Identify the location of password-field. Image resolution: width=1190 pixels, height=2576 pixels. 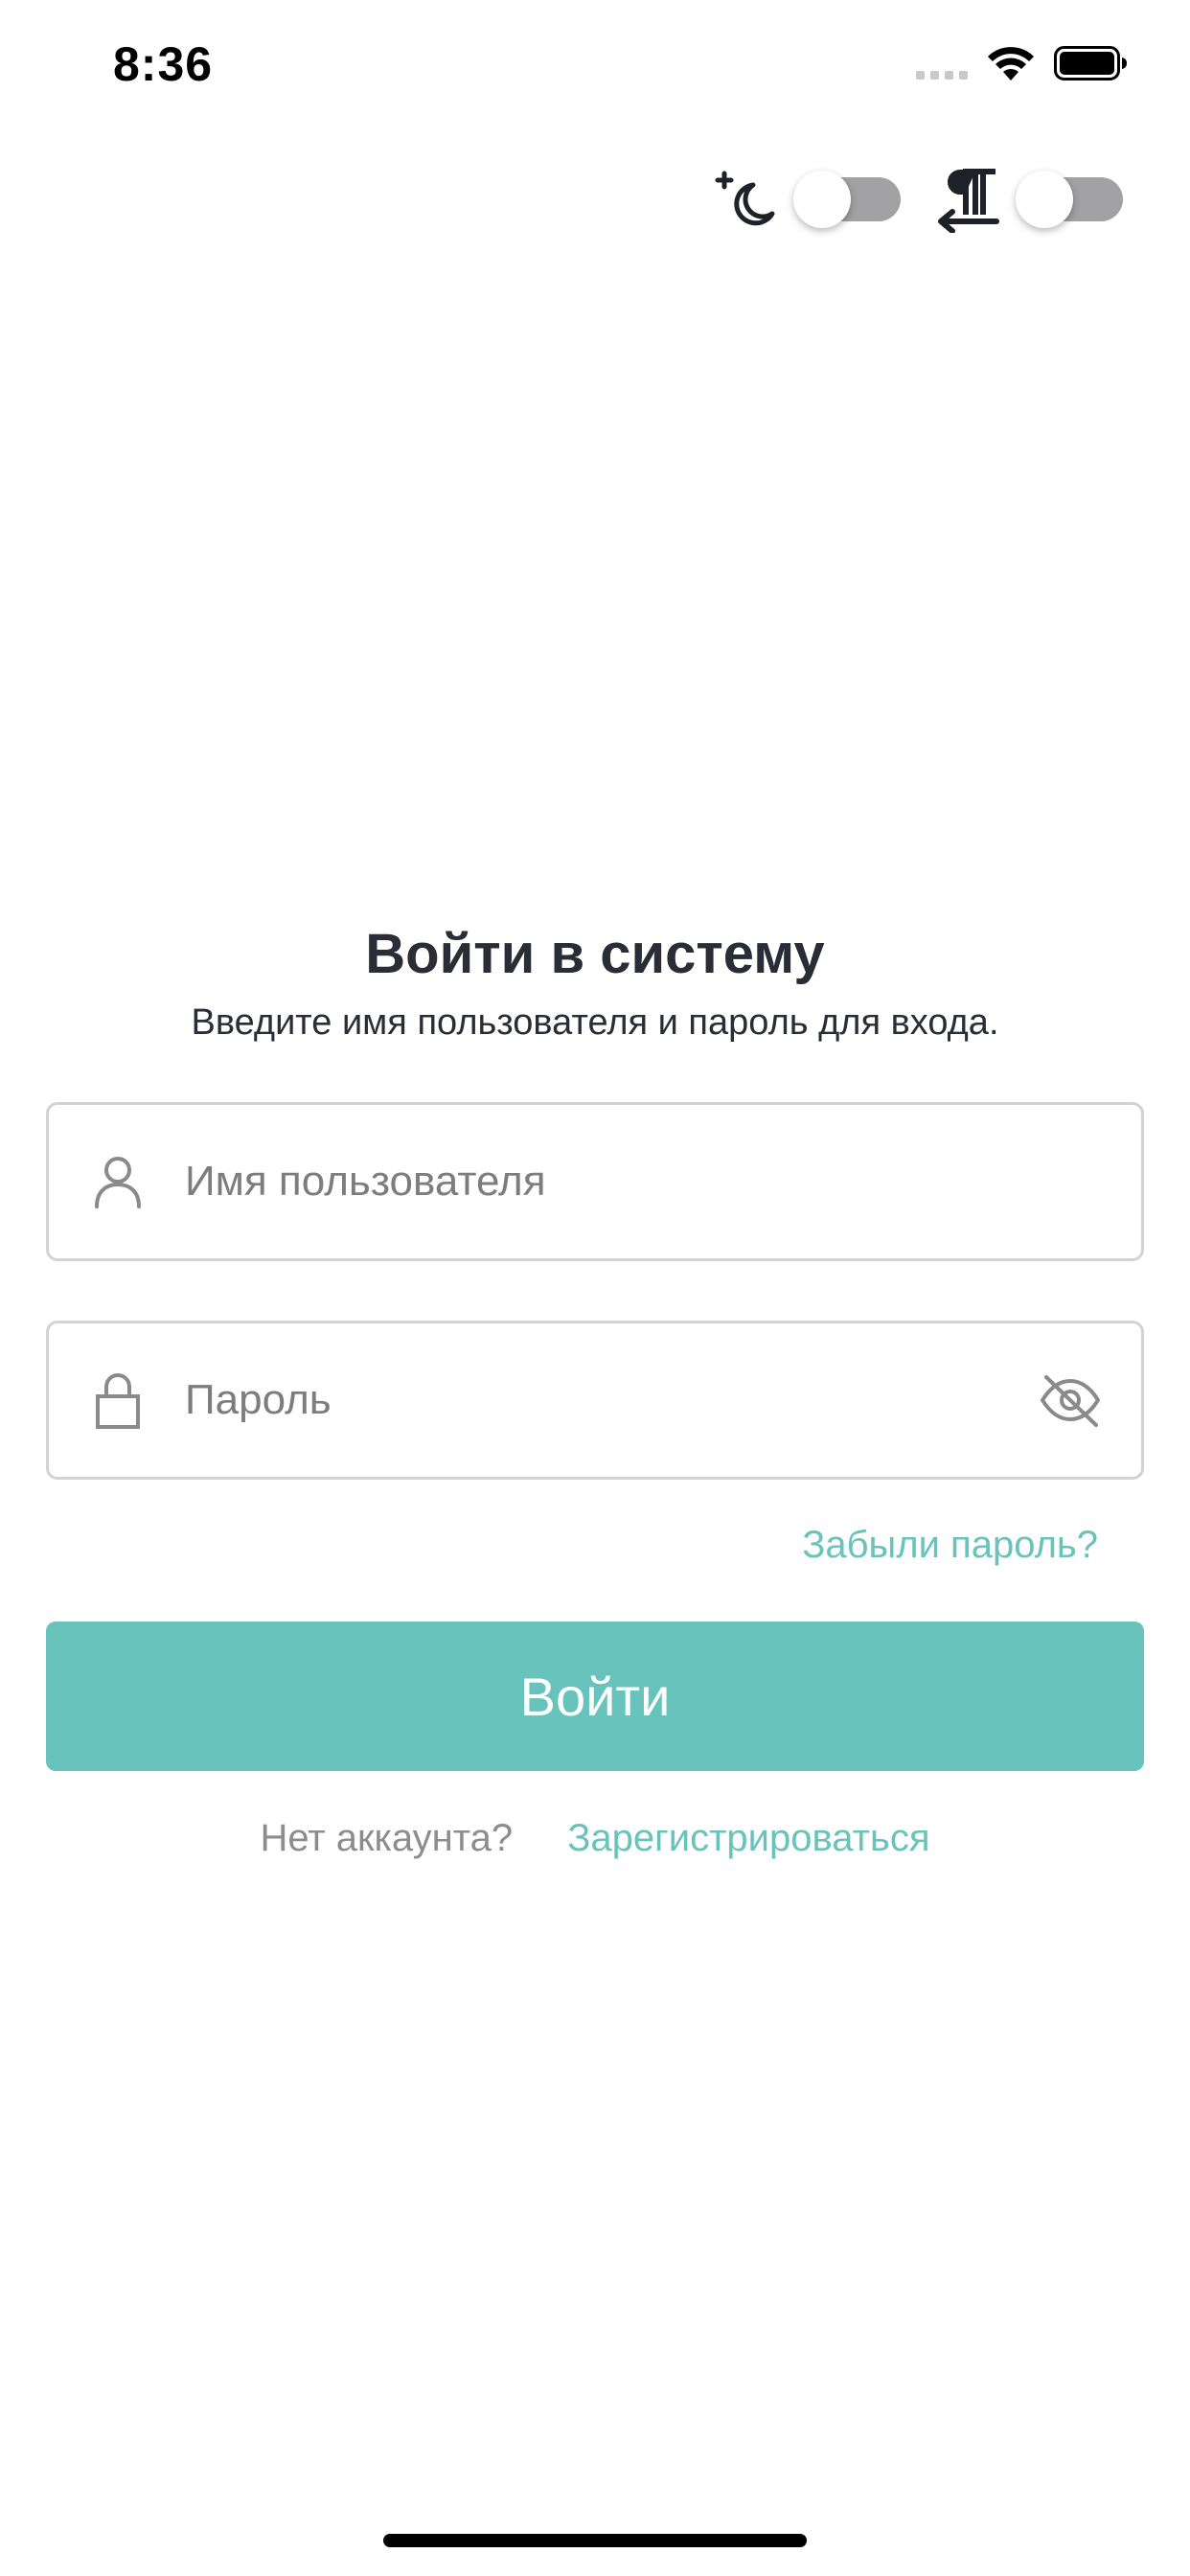
(595, 1400).